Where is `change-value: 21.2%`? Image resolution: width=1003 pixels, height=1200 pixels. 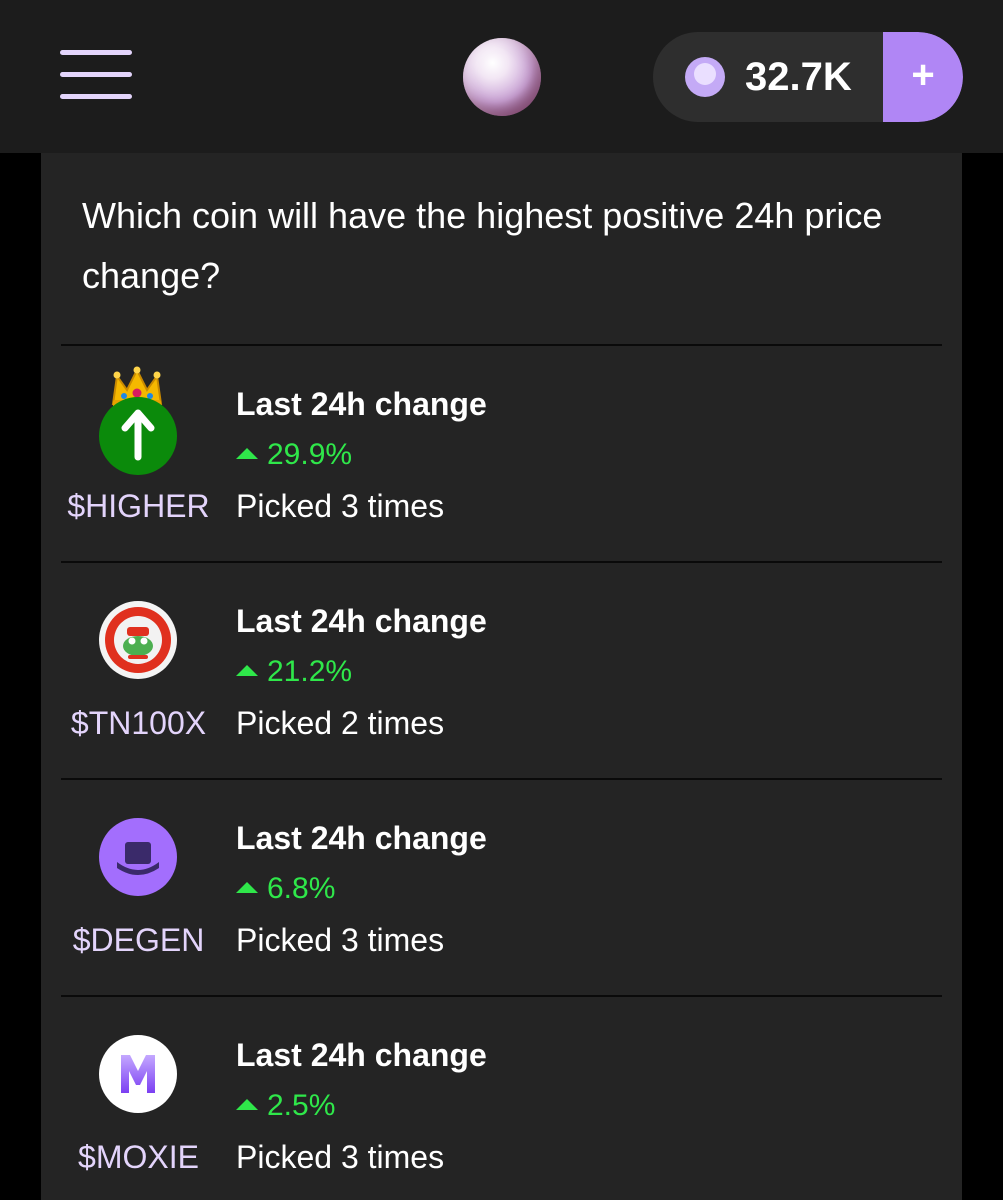
change-value: 21.2% is located at coordinates (294, 672).